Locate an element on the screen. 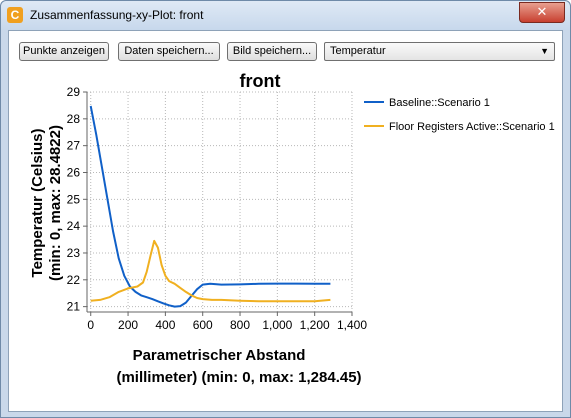  x-tick-label: 800 is located at coordinates (240, 325).